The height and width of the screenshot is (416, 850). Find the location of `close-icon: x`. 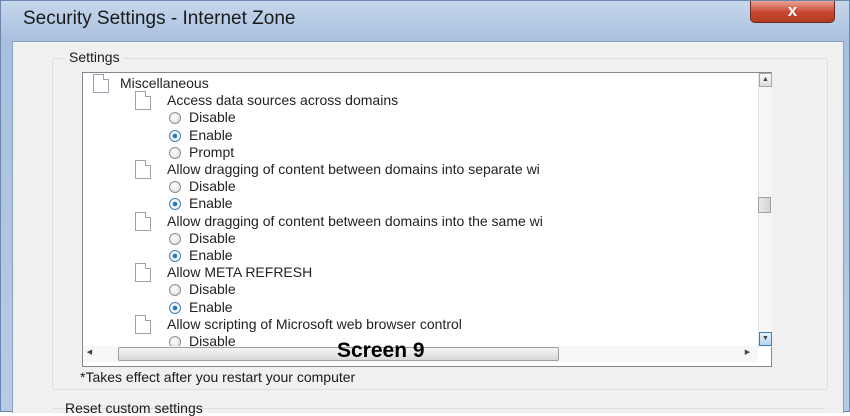

close-icon: x is located at coordinates (792, 10).